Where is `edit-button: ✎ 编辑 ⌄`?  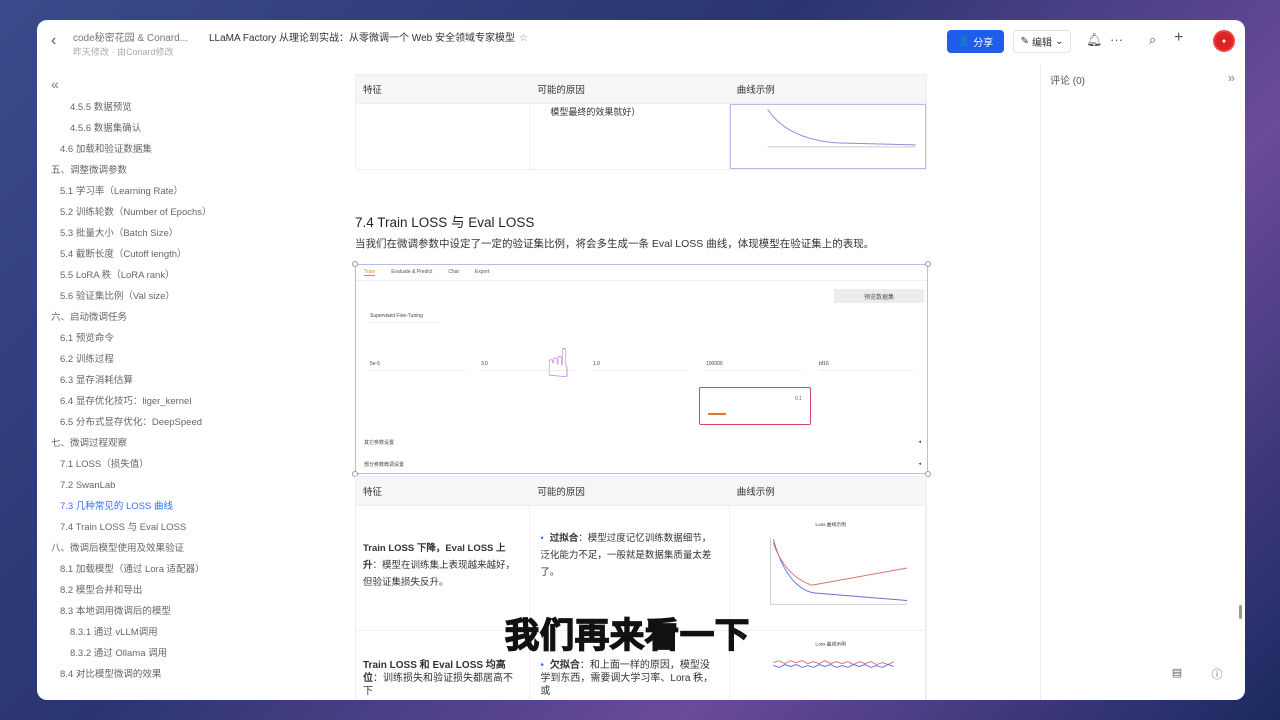
edit-button: ✎ 编辑 ⌄ is located at coordinates (1042, 41).